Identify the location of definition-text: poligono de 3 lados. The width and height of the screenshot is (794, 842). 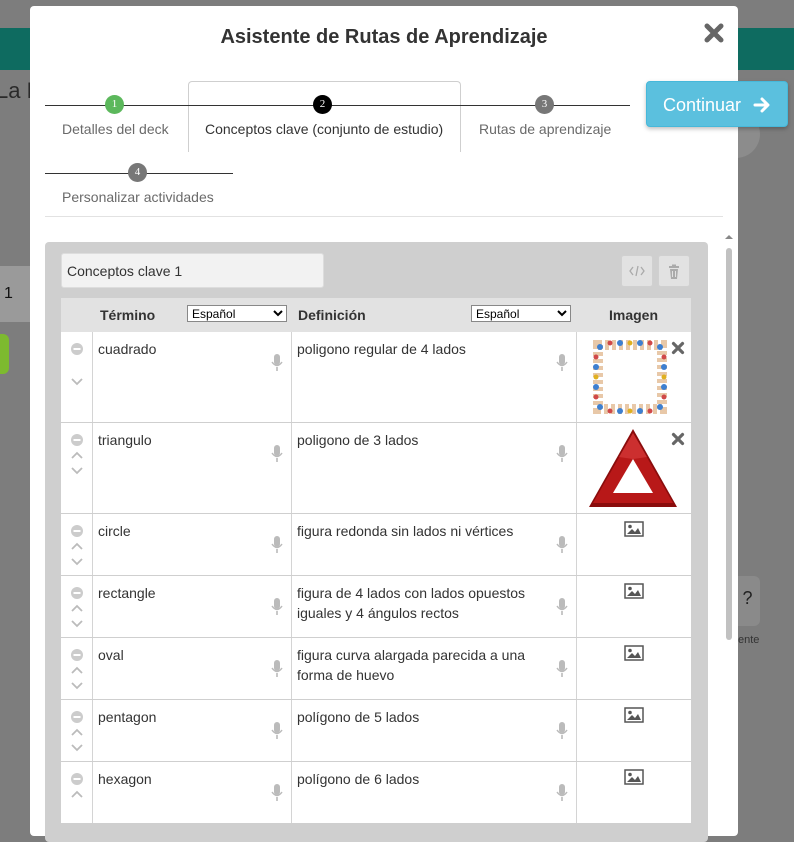
(421, 440).